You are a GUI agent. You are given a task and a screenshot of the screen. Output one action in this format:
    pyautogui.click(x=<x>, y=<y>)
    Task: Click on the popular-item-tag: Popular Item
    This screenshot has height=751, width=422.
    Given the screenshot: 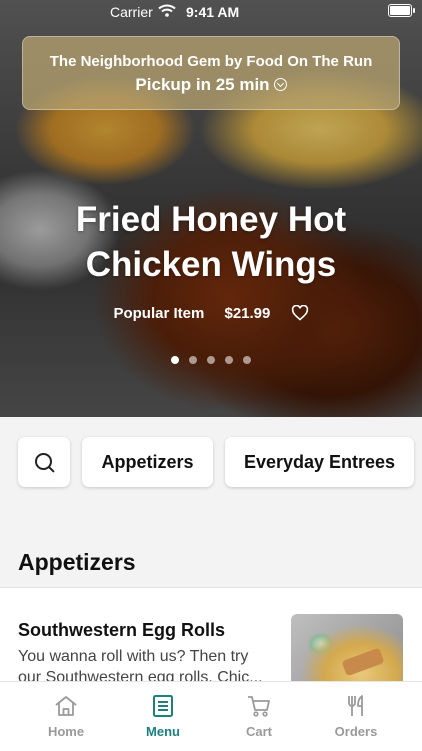 What is the action you would take?
    pyautogui.click(x=159, y=313)
    